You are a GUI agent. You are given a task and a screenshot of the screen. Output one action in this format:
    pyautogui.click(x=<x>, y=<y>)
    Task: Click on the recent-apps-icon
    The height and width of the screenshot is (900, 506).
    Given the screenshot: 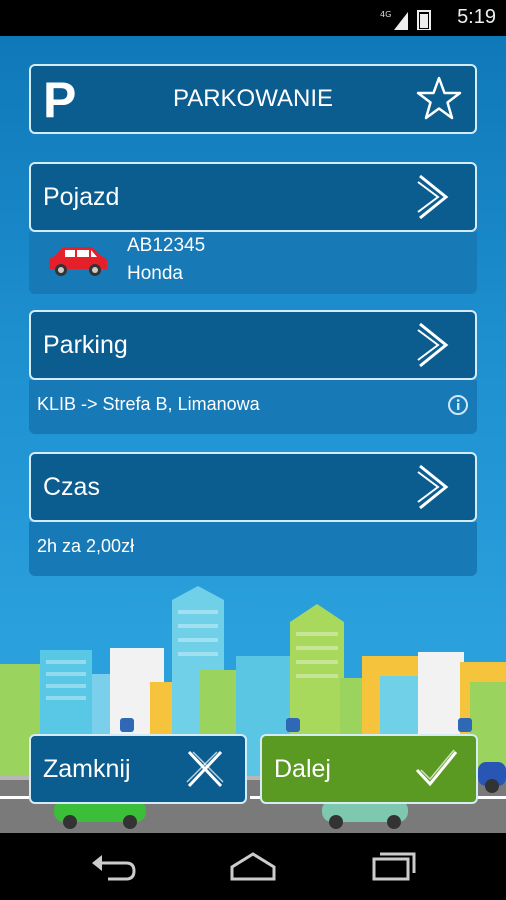 What is the action you would take?
    pyautogui.click(x=393, y=867)
    